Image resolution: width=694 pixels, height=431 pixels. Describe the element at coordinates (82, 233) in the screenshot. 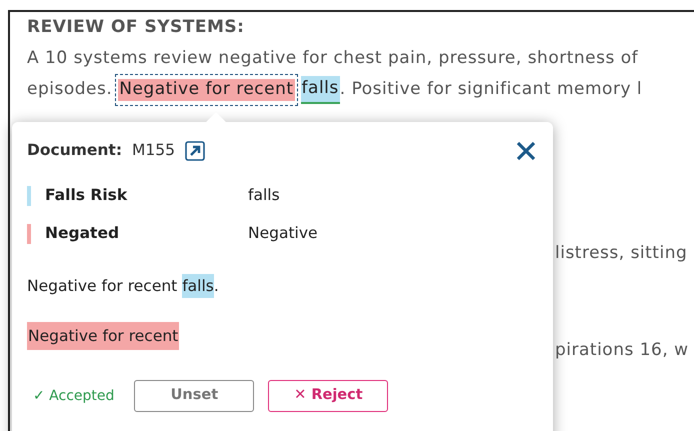

I see `attribute-label: Negated` at that location.